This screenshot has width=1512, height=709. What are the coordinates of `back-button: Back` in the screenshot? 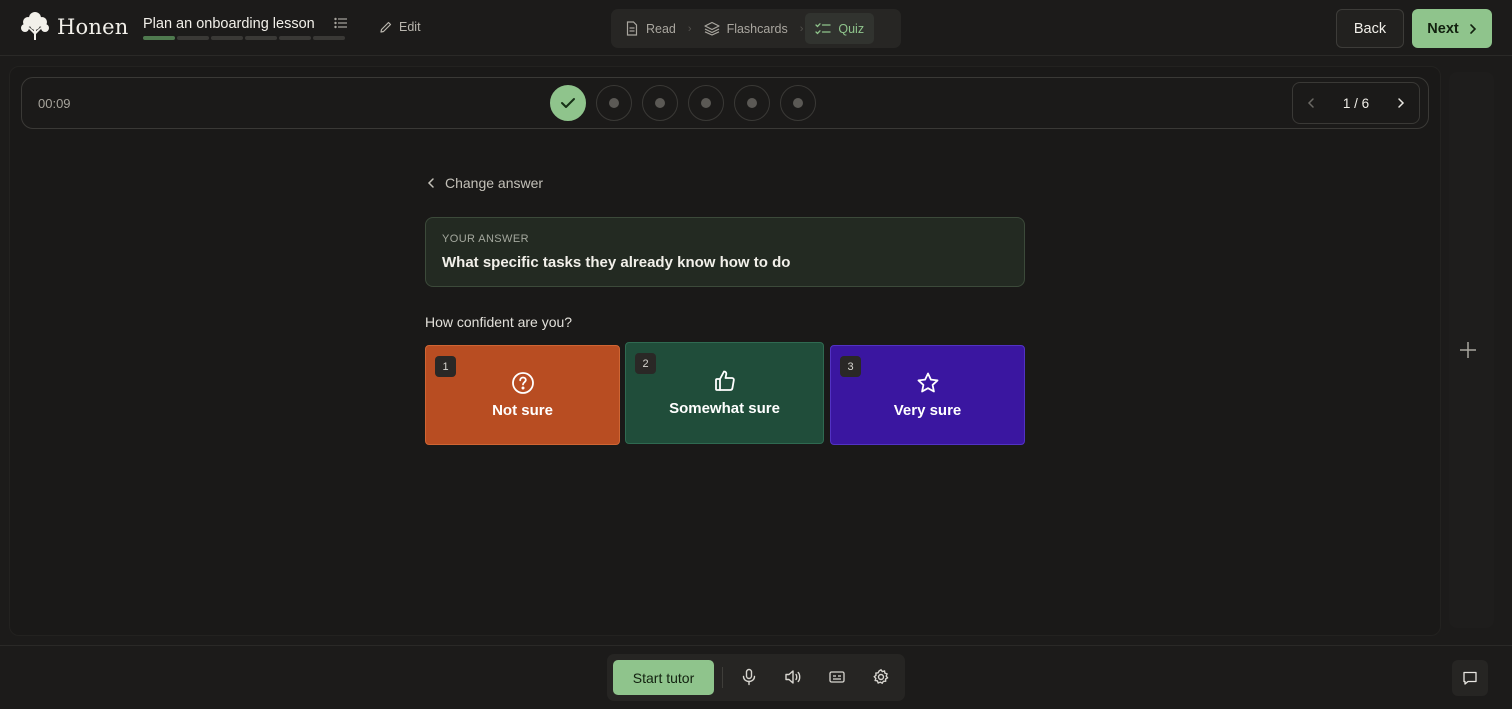 It's located at (1370, 28).